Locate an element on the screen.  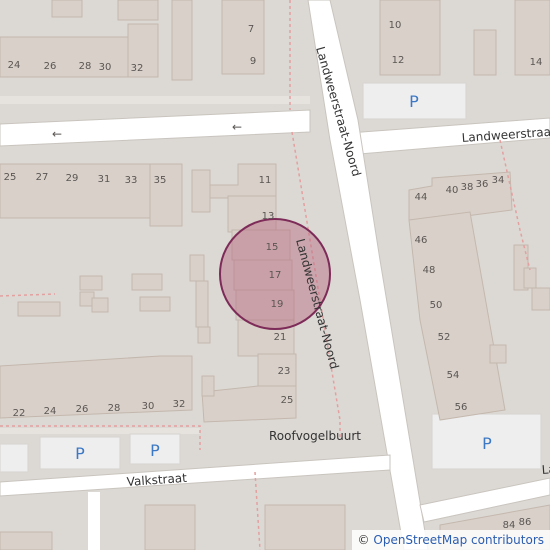
house-number: 48 is located at coordinates (429, 270).